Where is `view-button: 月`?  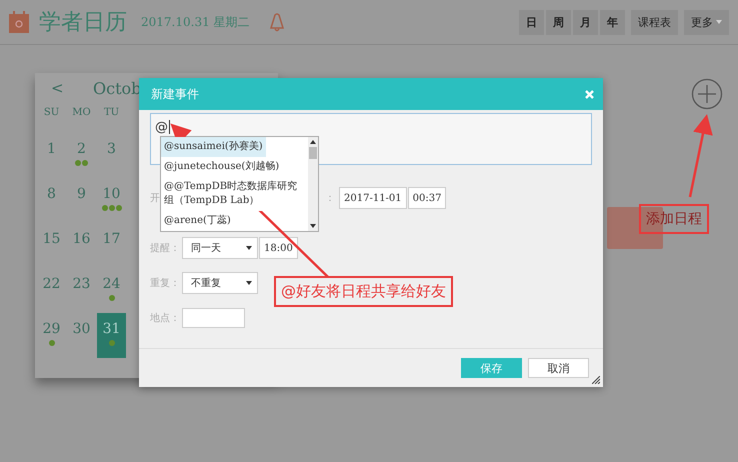
view-button: 月 is located at coordinates (585, 22).